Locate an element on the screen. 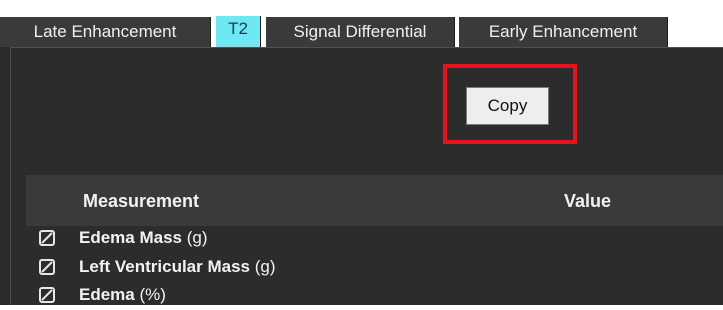  column-header-measurement: Measurement is located at coordinates (141, 201).